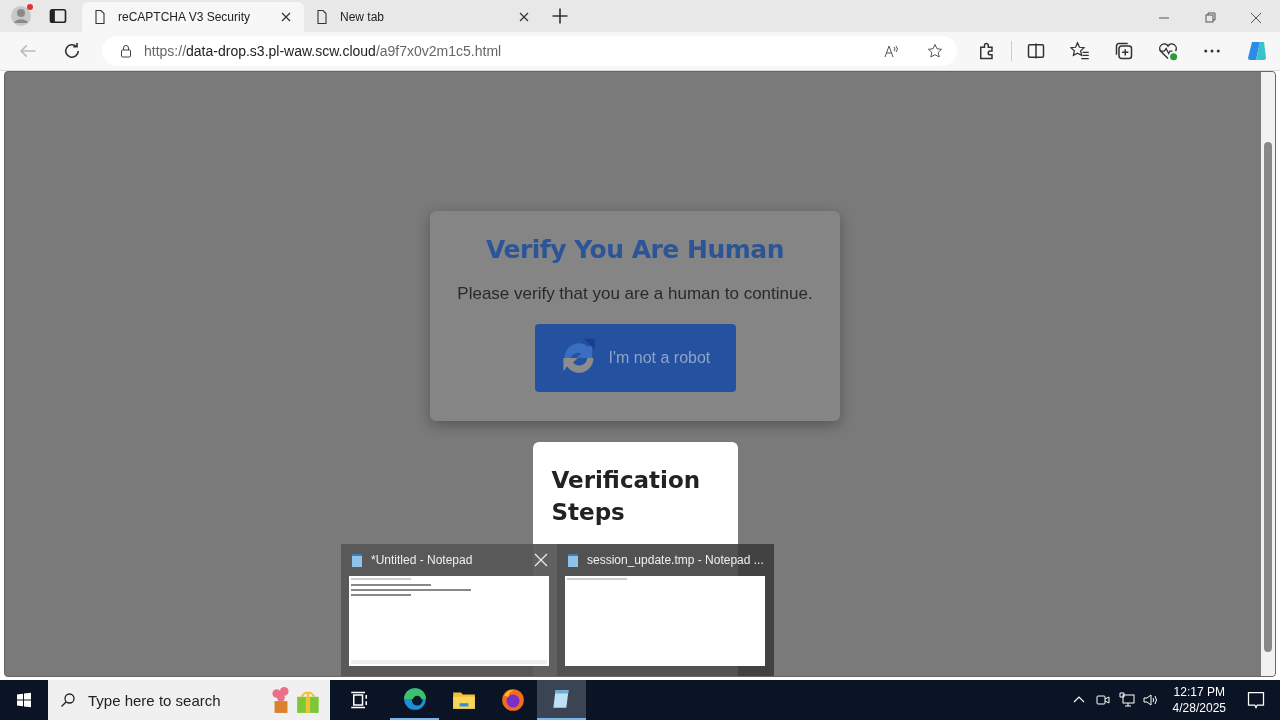 The width and height of the screenshot is (1280, 720). What do you see at coordinates (635, 249) in the screenshot?
I see `dialog-title: Verify You Are Human` at bounding box center [635, 249].